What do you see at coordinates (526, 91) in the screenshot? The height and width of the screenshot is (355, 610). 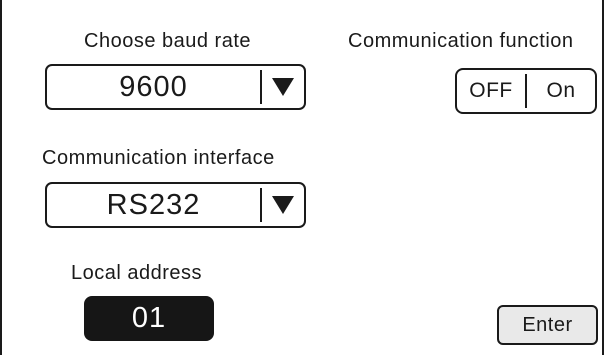 I see `communication-function-toggle: OFF On` at bounding box center [526, 91].